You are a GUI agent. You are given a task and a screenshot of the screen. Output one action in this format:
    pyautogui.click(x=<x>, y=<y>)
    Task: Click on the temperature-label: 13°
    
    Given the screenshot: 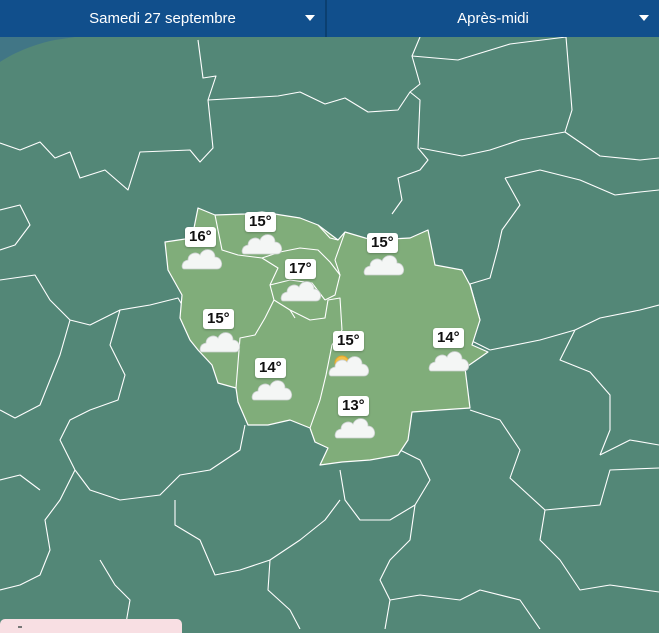 What is the action you would take?
    pyautogui.click(x=353, y=406)
    